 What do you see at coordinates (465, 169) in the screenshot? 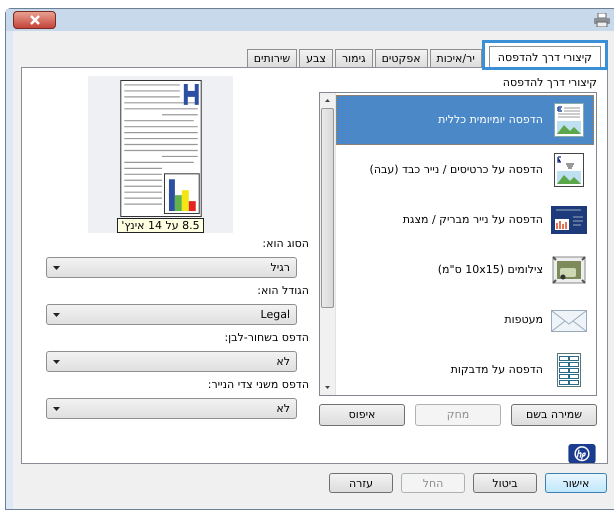
I see `shortcut-item: הדפסה על כרטיסים / נייר כבד (עבה)` at bounding box center [465, 169].